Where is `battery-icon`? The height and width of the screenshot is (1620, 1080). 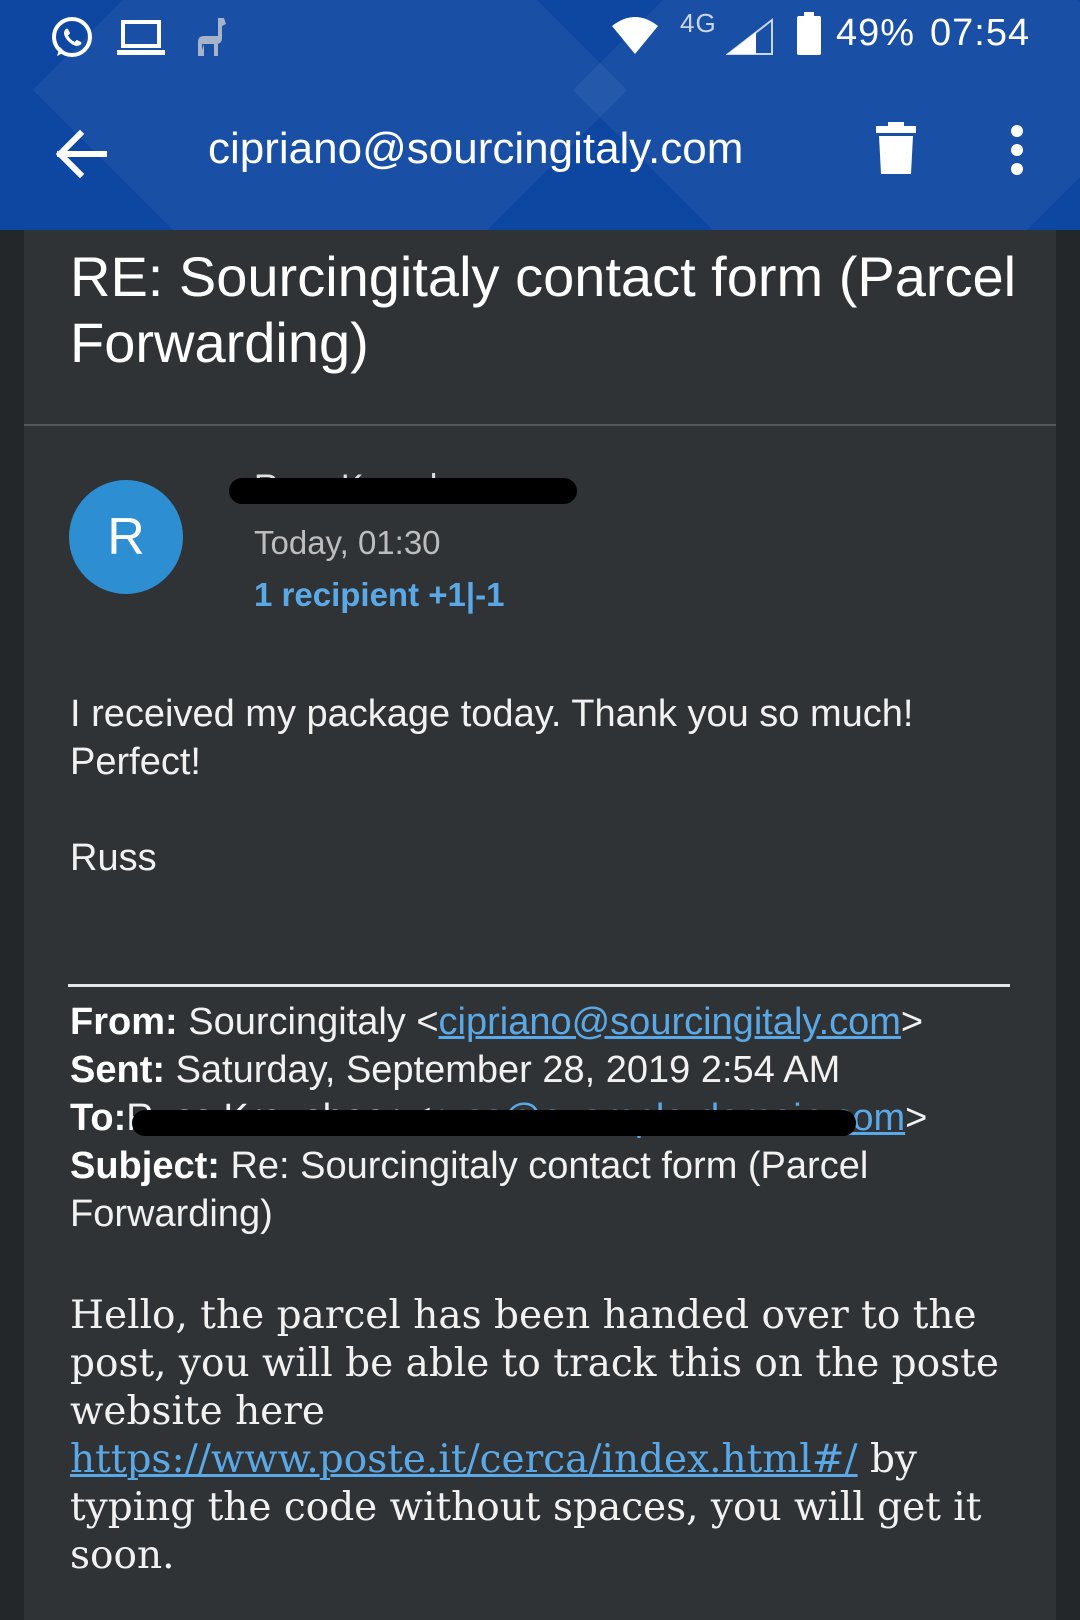
battery-icon is located at coordinates (809, 36).